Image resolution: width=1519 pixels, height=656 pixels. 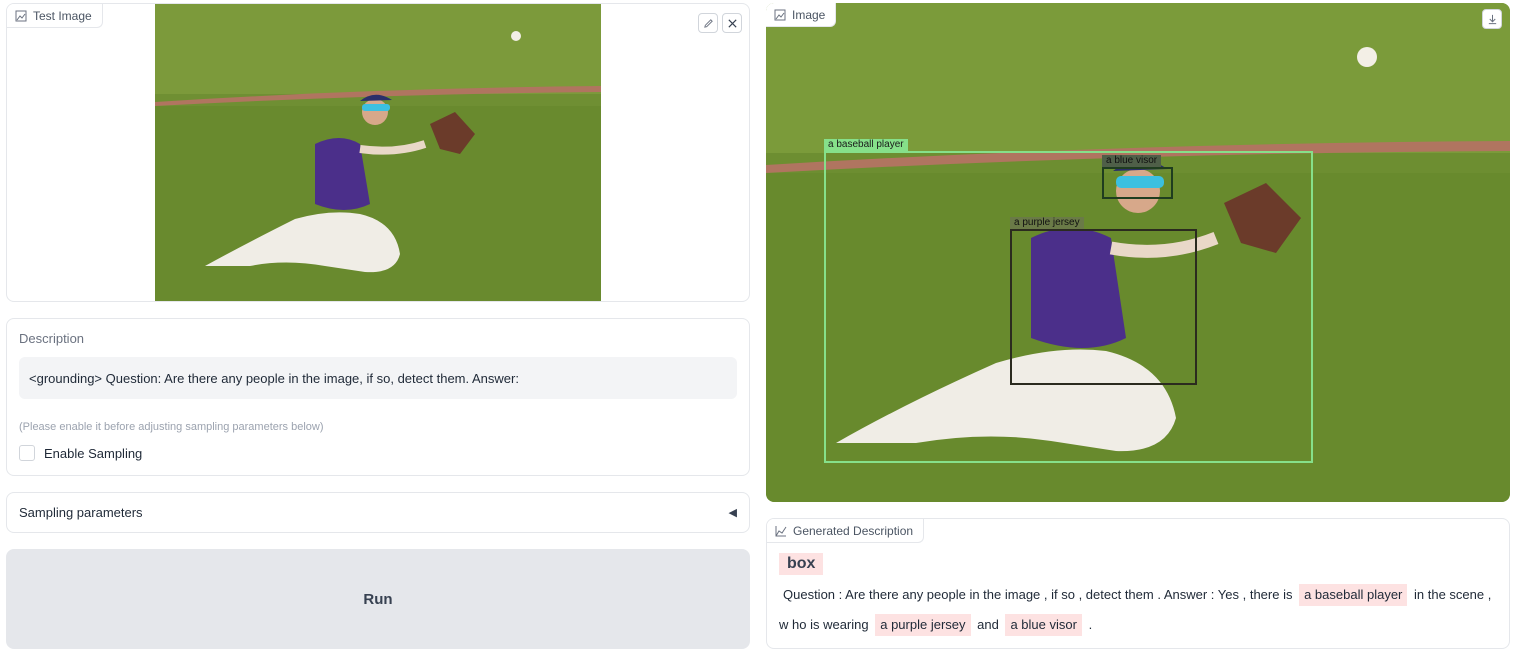 I want to click on text-segment: ., so click(x=1090, y=624).